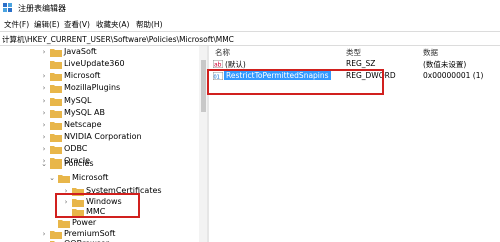 This screenshot has height=242, width=500. Describe the element at coordinates (97, 205) in the screenshot. I see `highlight-key-box` at that location.